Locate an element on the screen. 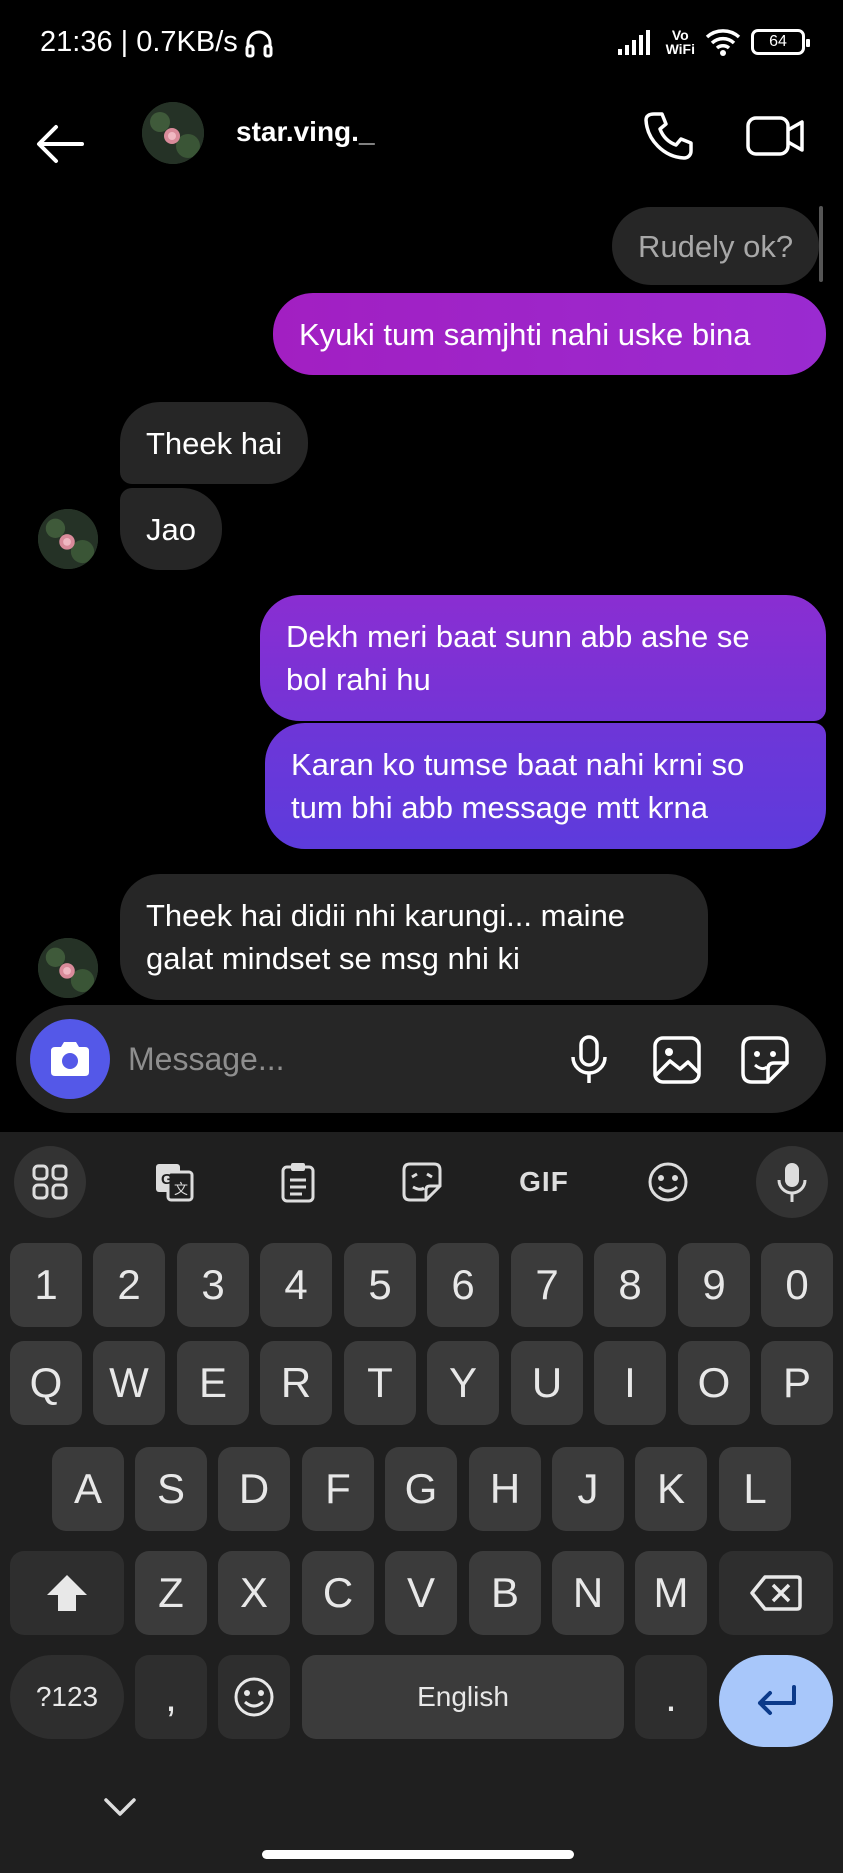  clipboard-button is located at coordinates (298, 1182).